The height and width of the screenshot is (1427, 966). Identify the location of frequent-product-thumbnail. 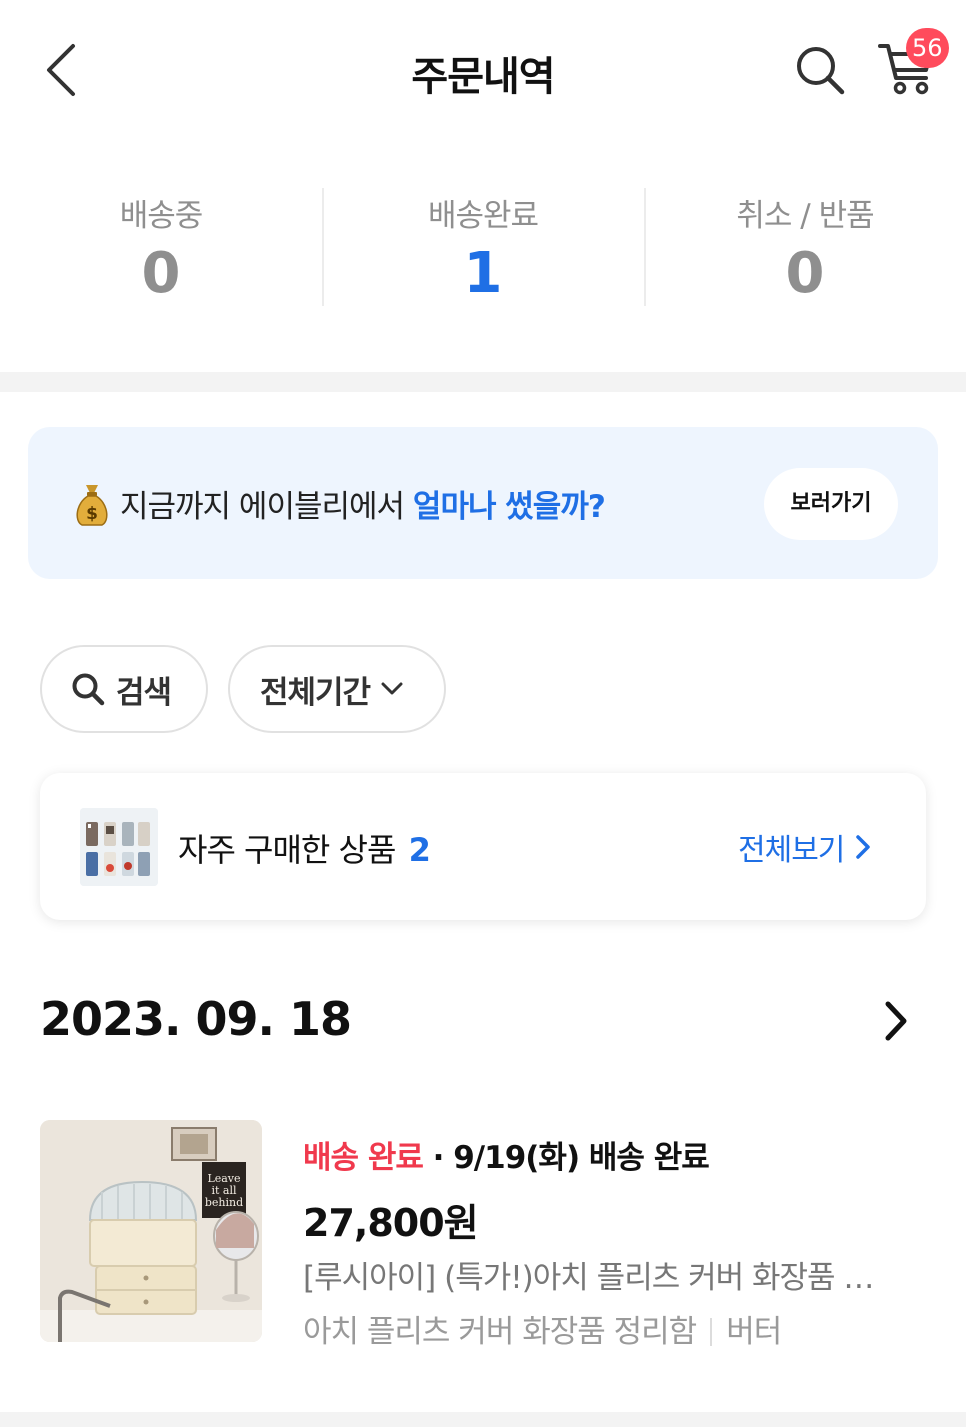
(119, 847).